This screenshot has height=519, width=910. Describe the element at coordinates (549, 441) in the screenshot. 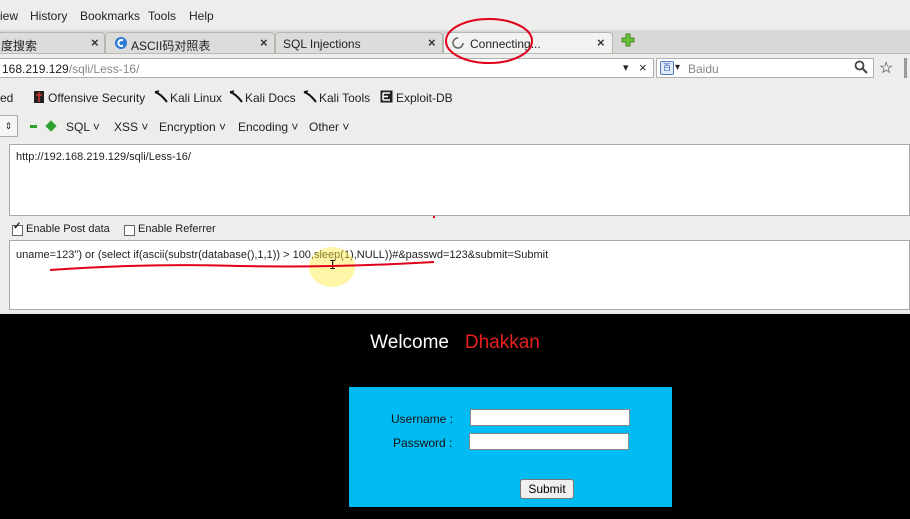

I see `password-input` at that location.